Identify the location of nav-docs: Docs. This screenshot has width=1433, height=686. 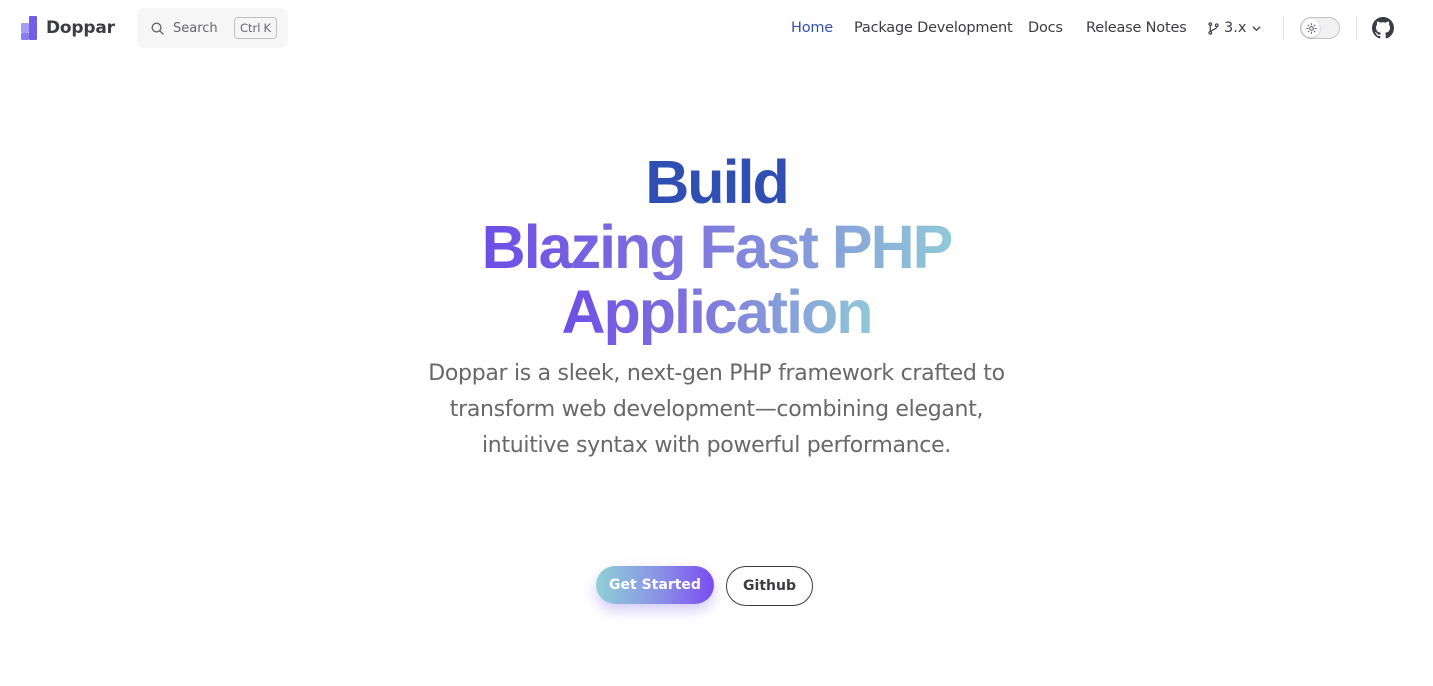
(1045, 28).